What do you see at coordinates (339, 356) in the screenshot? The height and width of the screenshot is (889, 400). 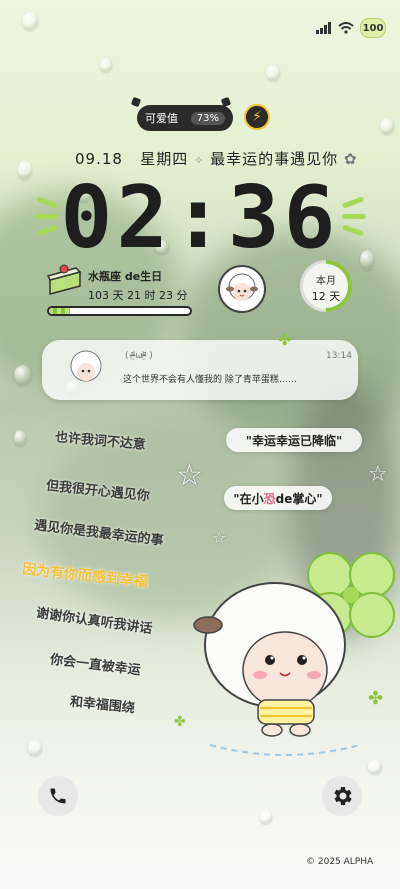 I see `notification-time: 13:14` at bounding box center [339, 356].